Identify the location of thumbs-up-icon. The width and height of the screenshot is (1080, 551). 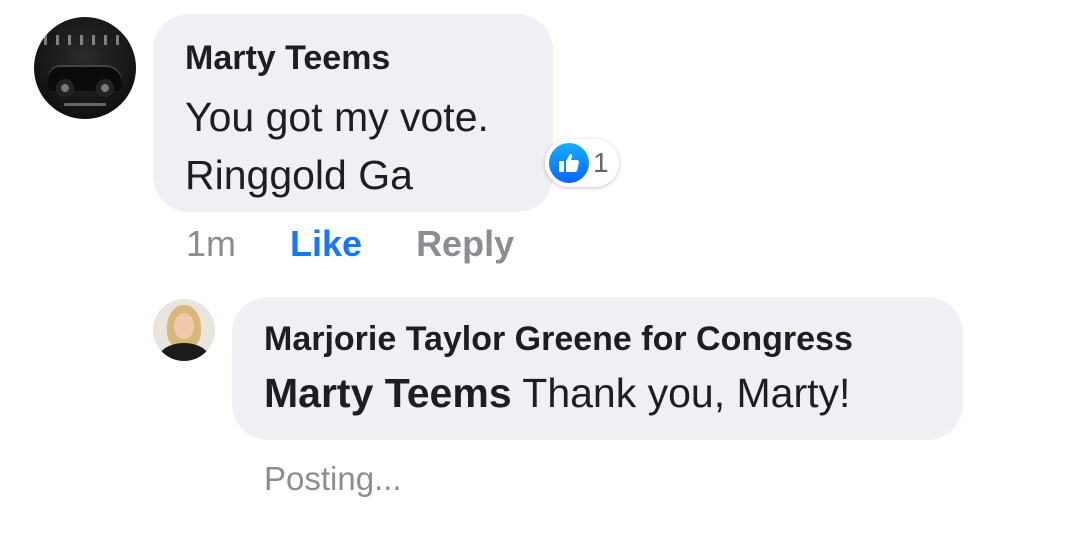
(569, 163).